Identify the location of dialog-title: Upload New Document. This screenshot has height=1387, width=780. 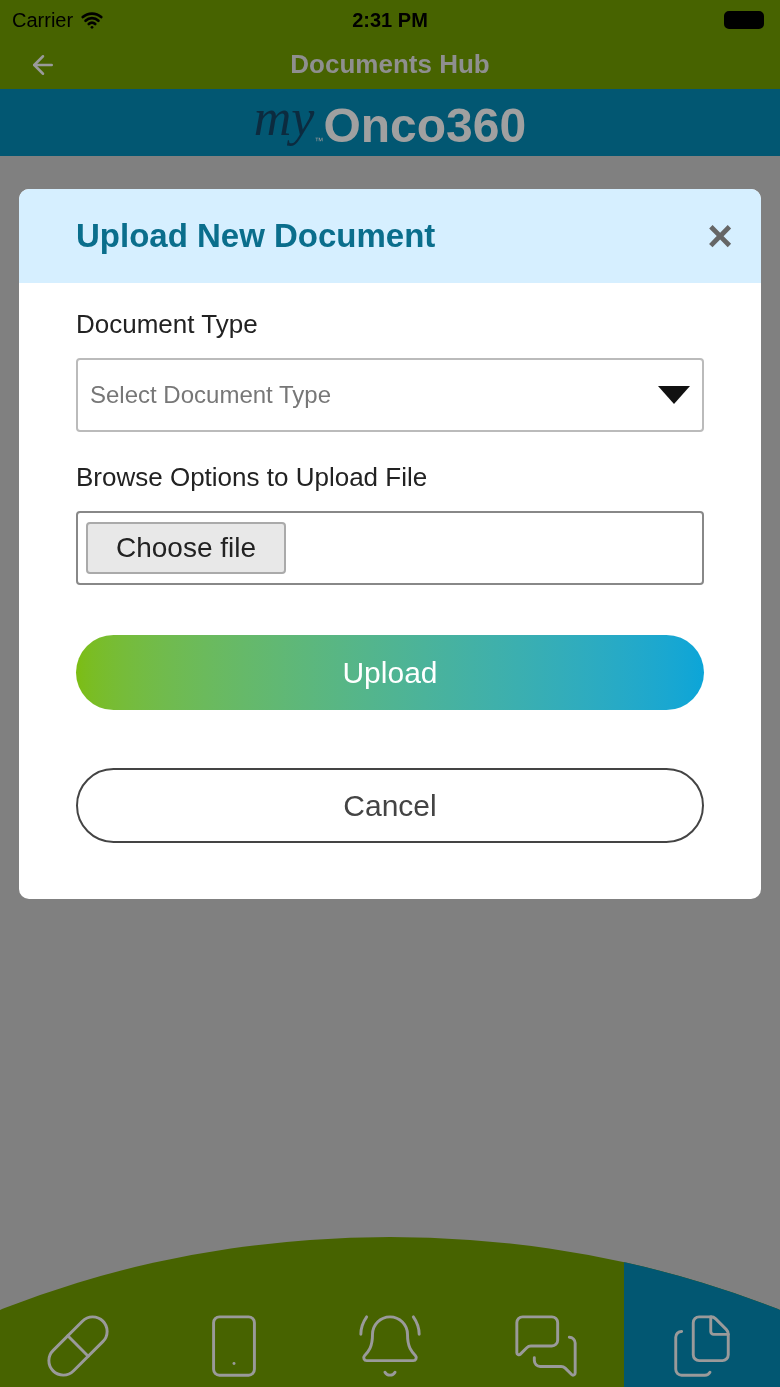
(256, 236).